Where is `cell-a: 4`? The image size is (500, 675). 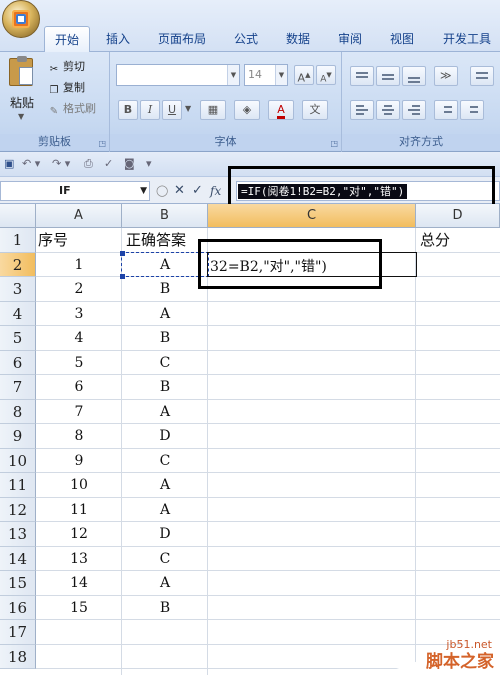 cell-a: 4 is located at coordinates (79, 338).